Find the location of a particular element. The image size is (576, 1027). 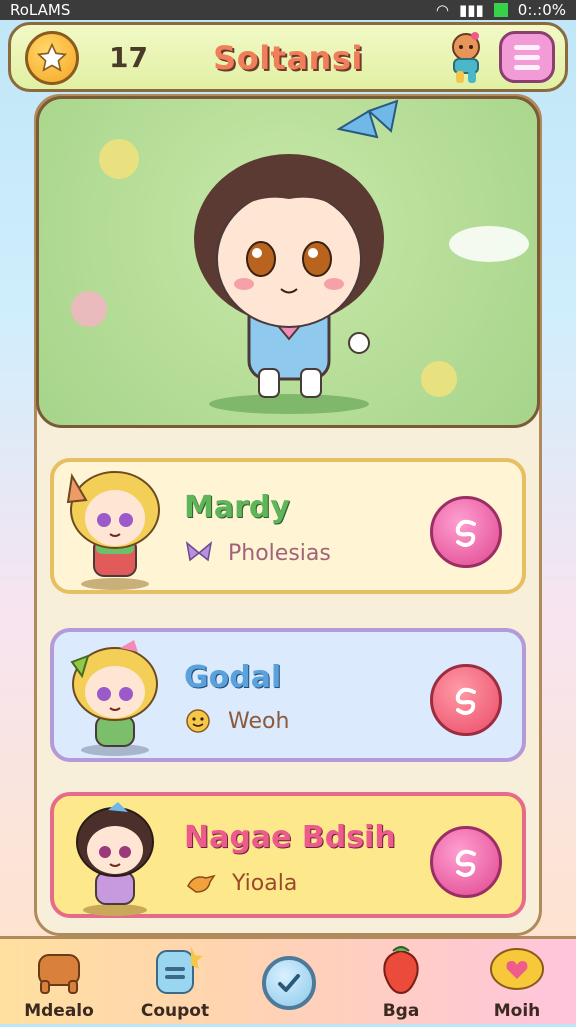

nav-label: Moih is located at coordinates (517, 1011).